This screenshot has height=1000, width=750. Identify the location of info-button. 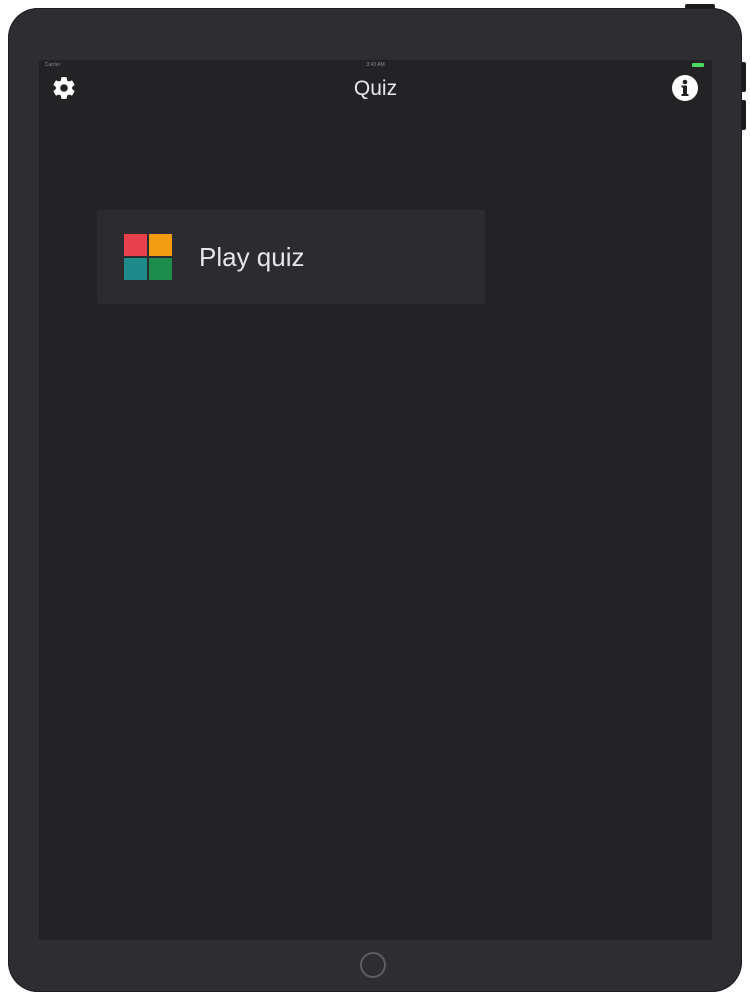
(685, 88).